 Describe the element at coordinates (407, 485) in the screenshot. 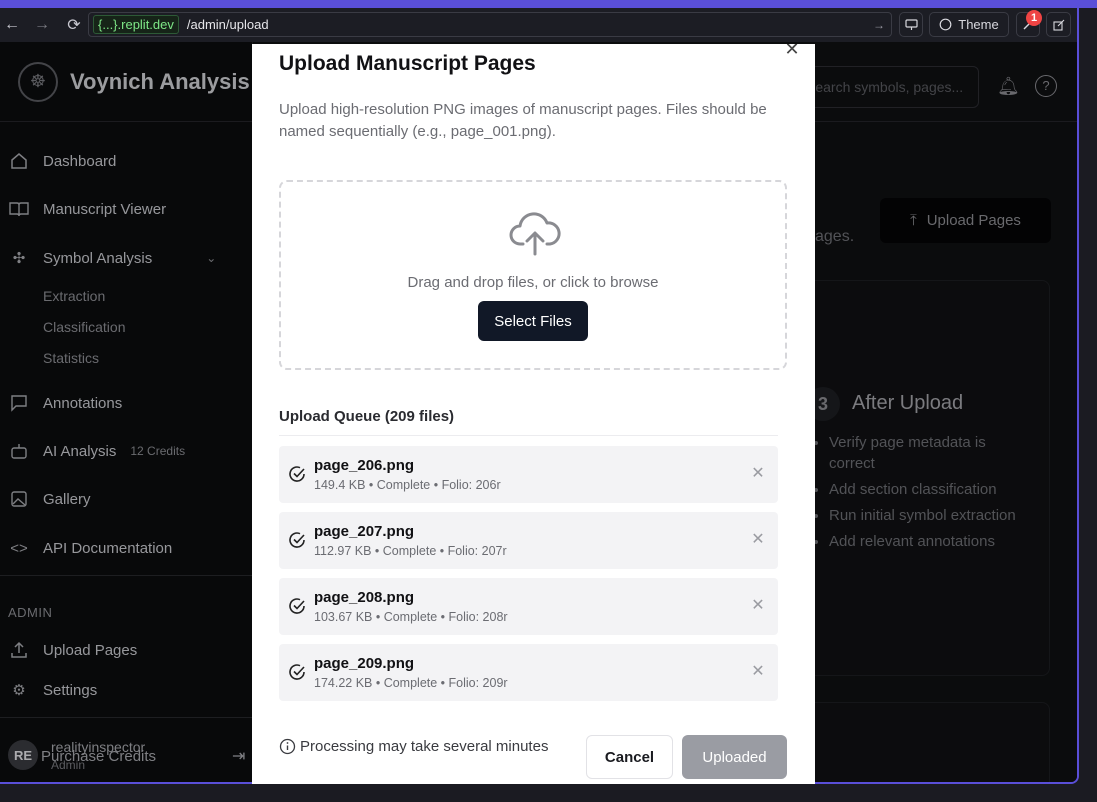

I see `file-meta: 149.4 KB • Complete • Folio: 206r` at that location.